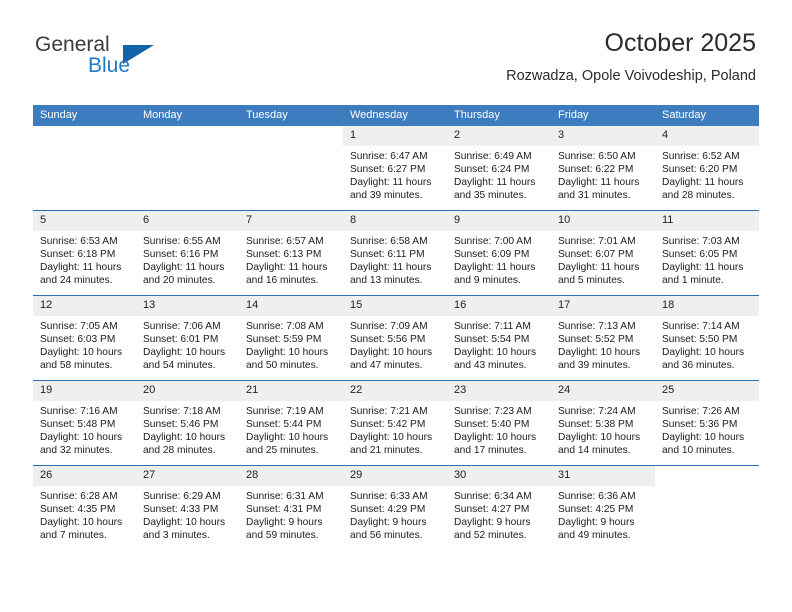 This screenshot has width=792, height=612. Describe the element at coordinates (291, 115) in the screenshot. I see `weekday-header-tuesday: Tuesday` at that location.